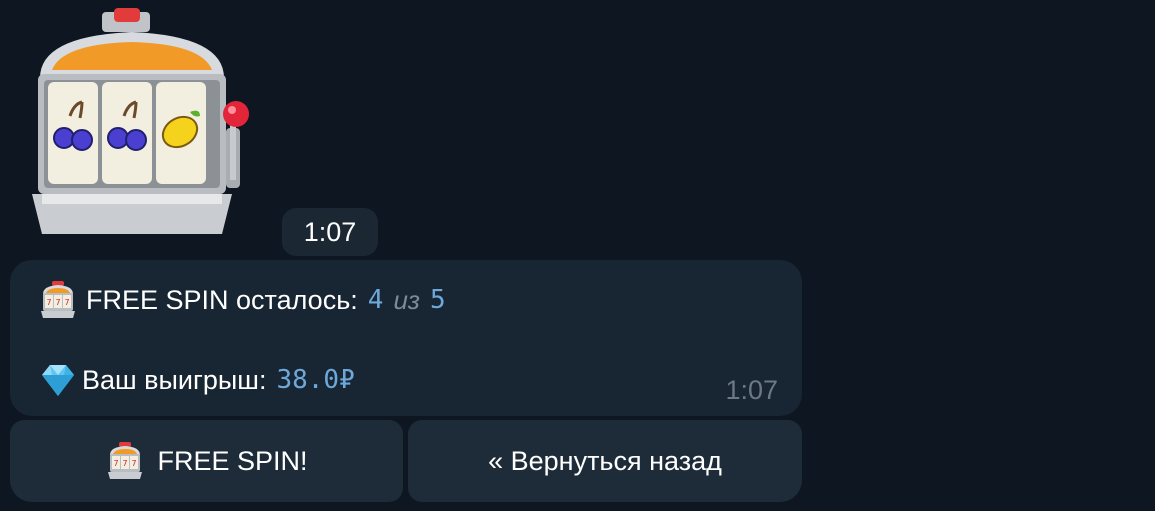 The width and height of the screenshot is (1155, 511). What do you see at coordinates (330, 232) in the screenshot?
I see `sticker-timestamp: 1:07` at bounding box center [330, 232].